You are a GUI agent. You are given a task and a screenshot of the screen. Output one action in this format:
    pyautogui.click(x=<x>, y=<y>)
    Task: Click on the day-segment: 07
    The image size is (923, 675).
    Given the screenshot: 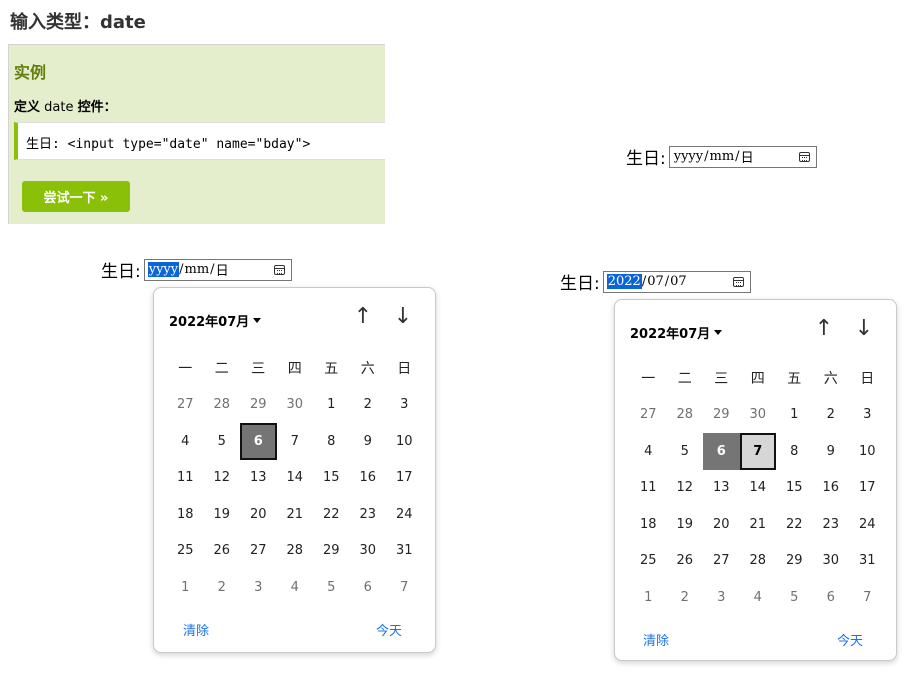 What is the action you would take?
    pyautogui.click(x=678, y=281)
    